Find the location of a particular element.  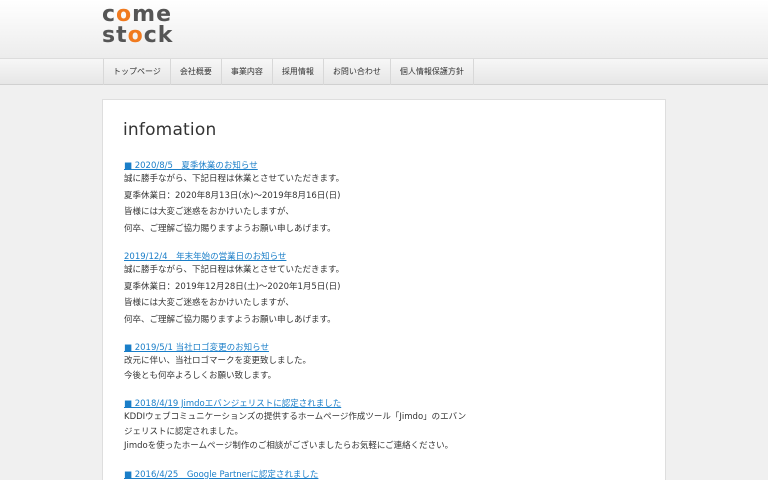

global-nav: トップページ 会社概要 事業内容 採用情報 お問い合わせ 個人情報保護方針 is located at coordinates (384, 71).